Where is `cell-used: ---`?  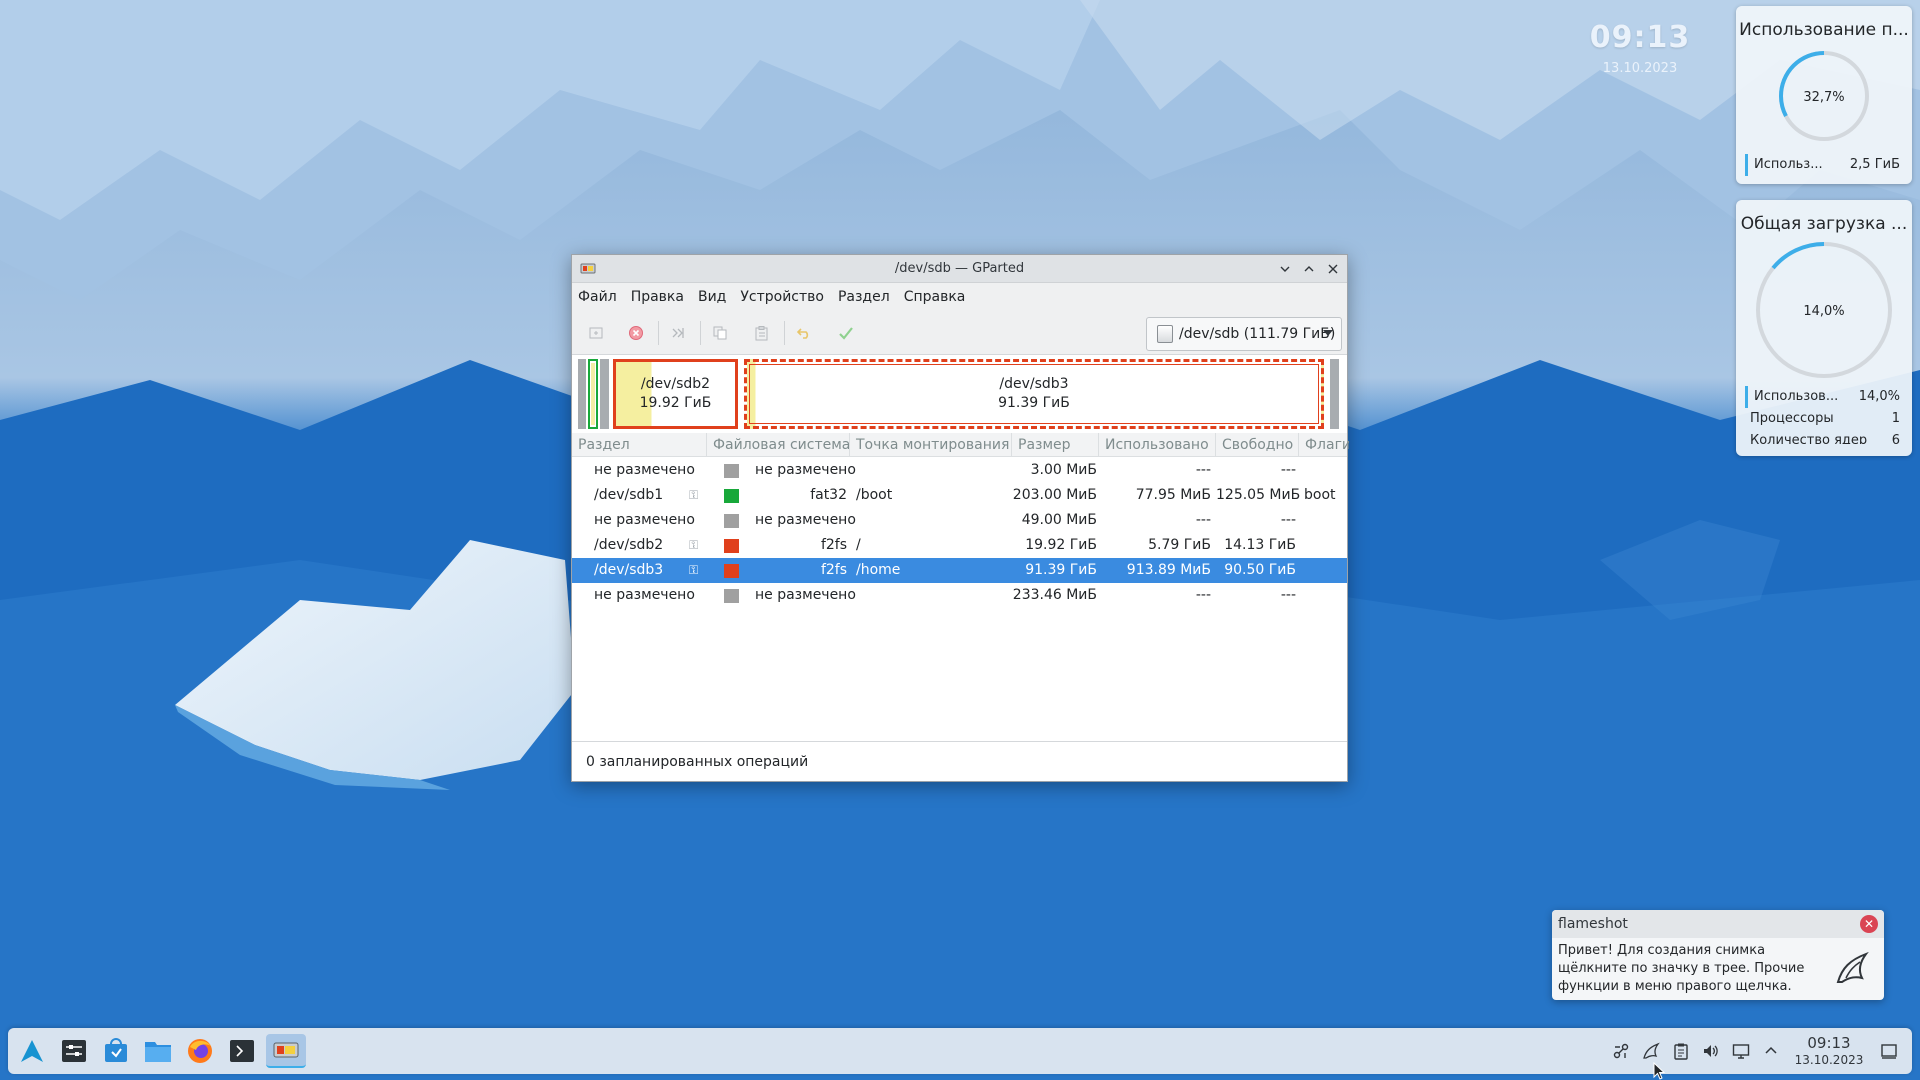 cell-used: --- is located at coordinates (1203, 470).